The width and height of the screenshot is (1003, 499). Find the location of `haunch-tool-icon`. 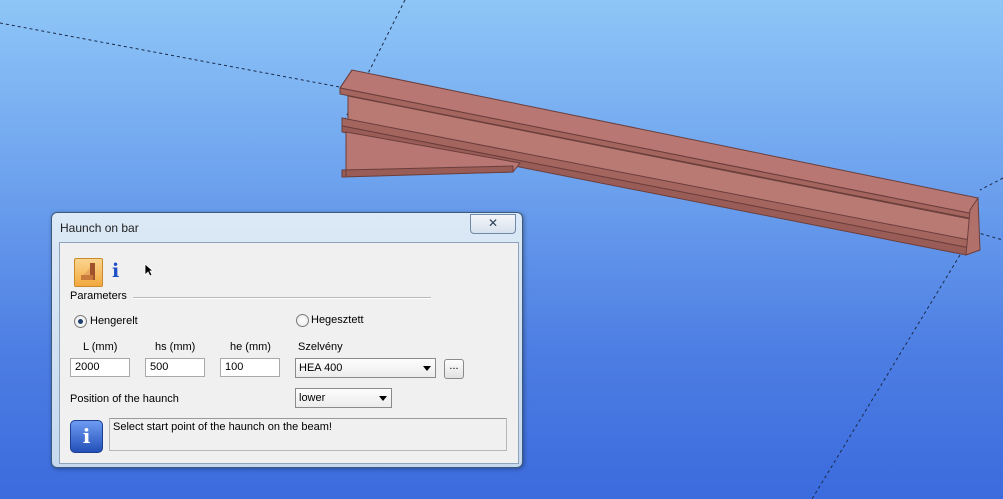

haunch-tool-icon is located at coordinates (88, 271).